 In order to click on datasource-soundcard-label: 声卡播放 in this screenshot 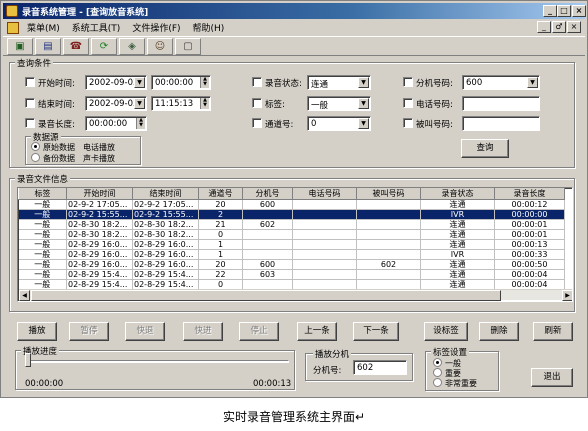, I will do `click(99, 158)`.